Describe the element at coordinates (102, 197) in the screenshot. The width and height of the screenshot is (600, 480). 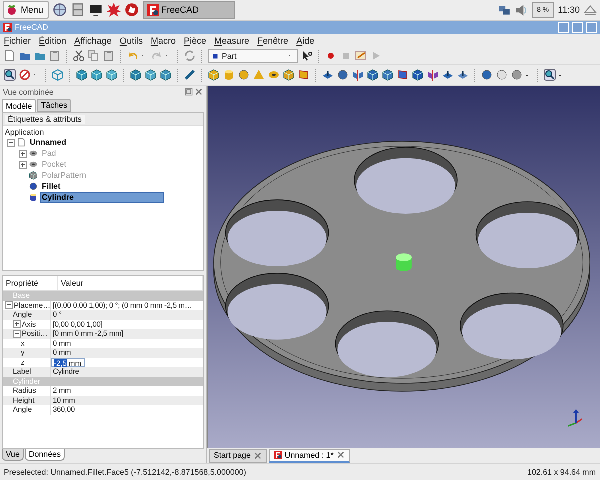
I see `tree-item: Cylindre` at that location.